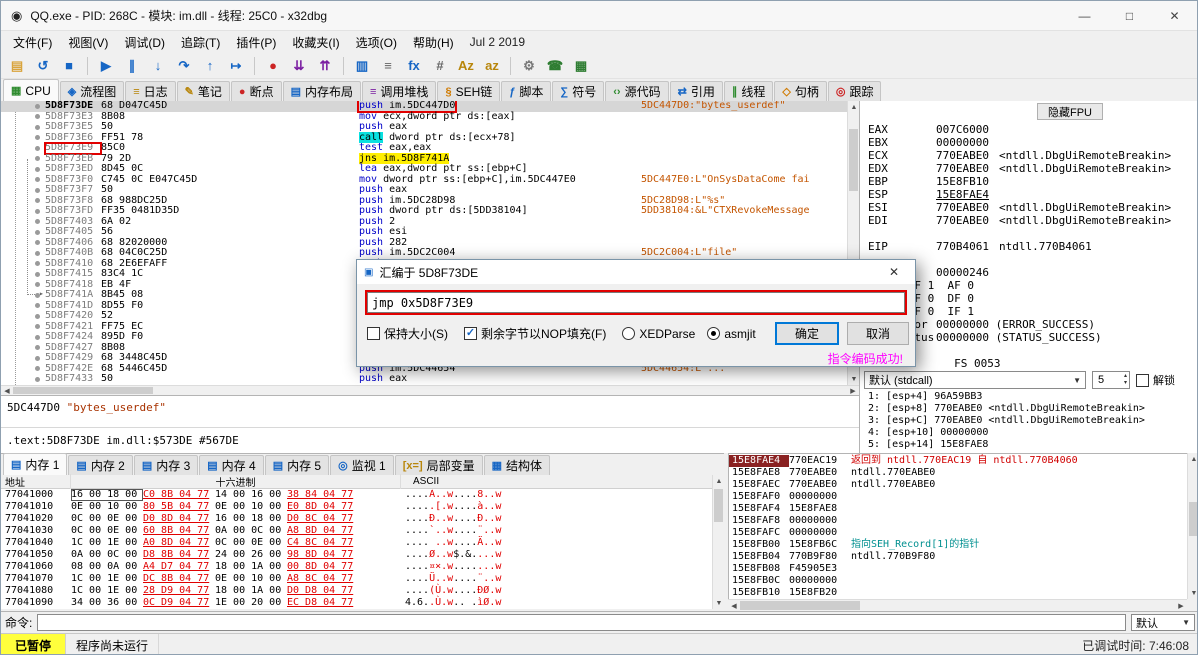 This screenshot has width=1198, height=655. I want to click on settings-button: ⚙, so click(529, 66).